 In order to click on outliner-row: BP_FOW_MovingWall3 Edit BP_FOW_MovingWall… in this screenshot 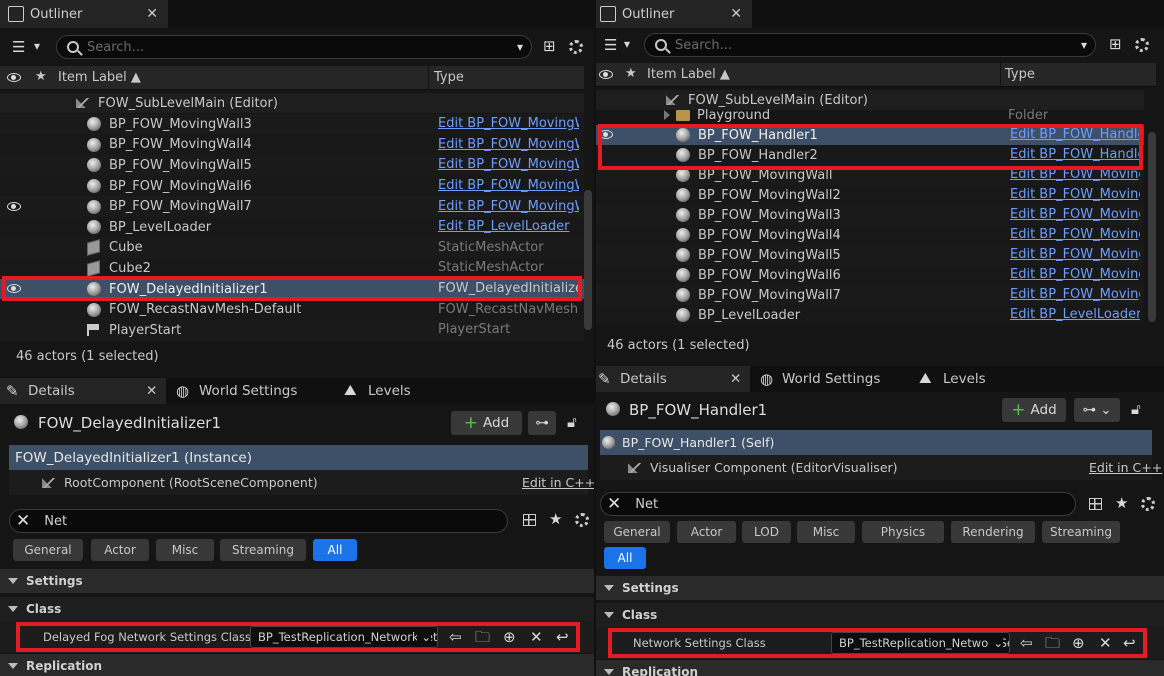, I will do `click(292, 124)`.